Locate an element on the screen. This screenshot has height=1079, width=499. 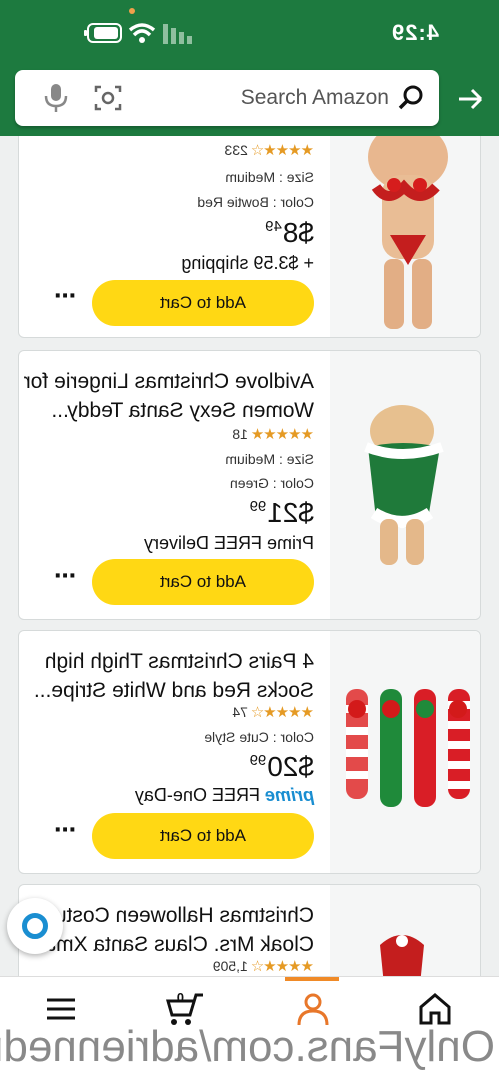
shipping-text: FREE One-Day is located at coordinates (197, 795).